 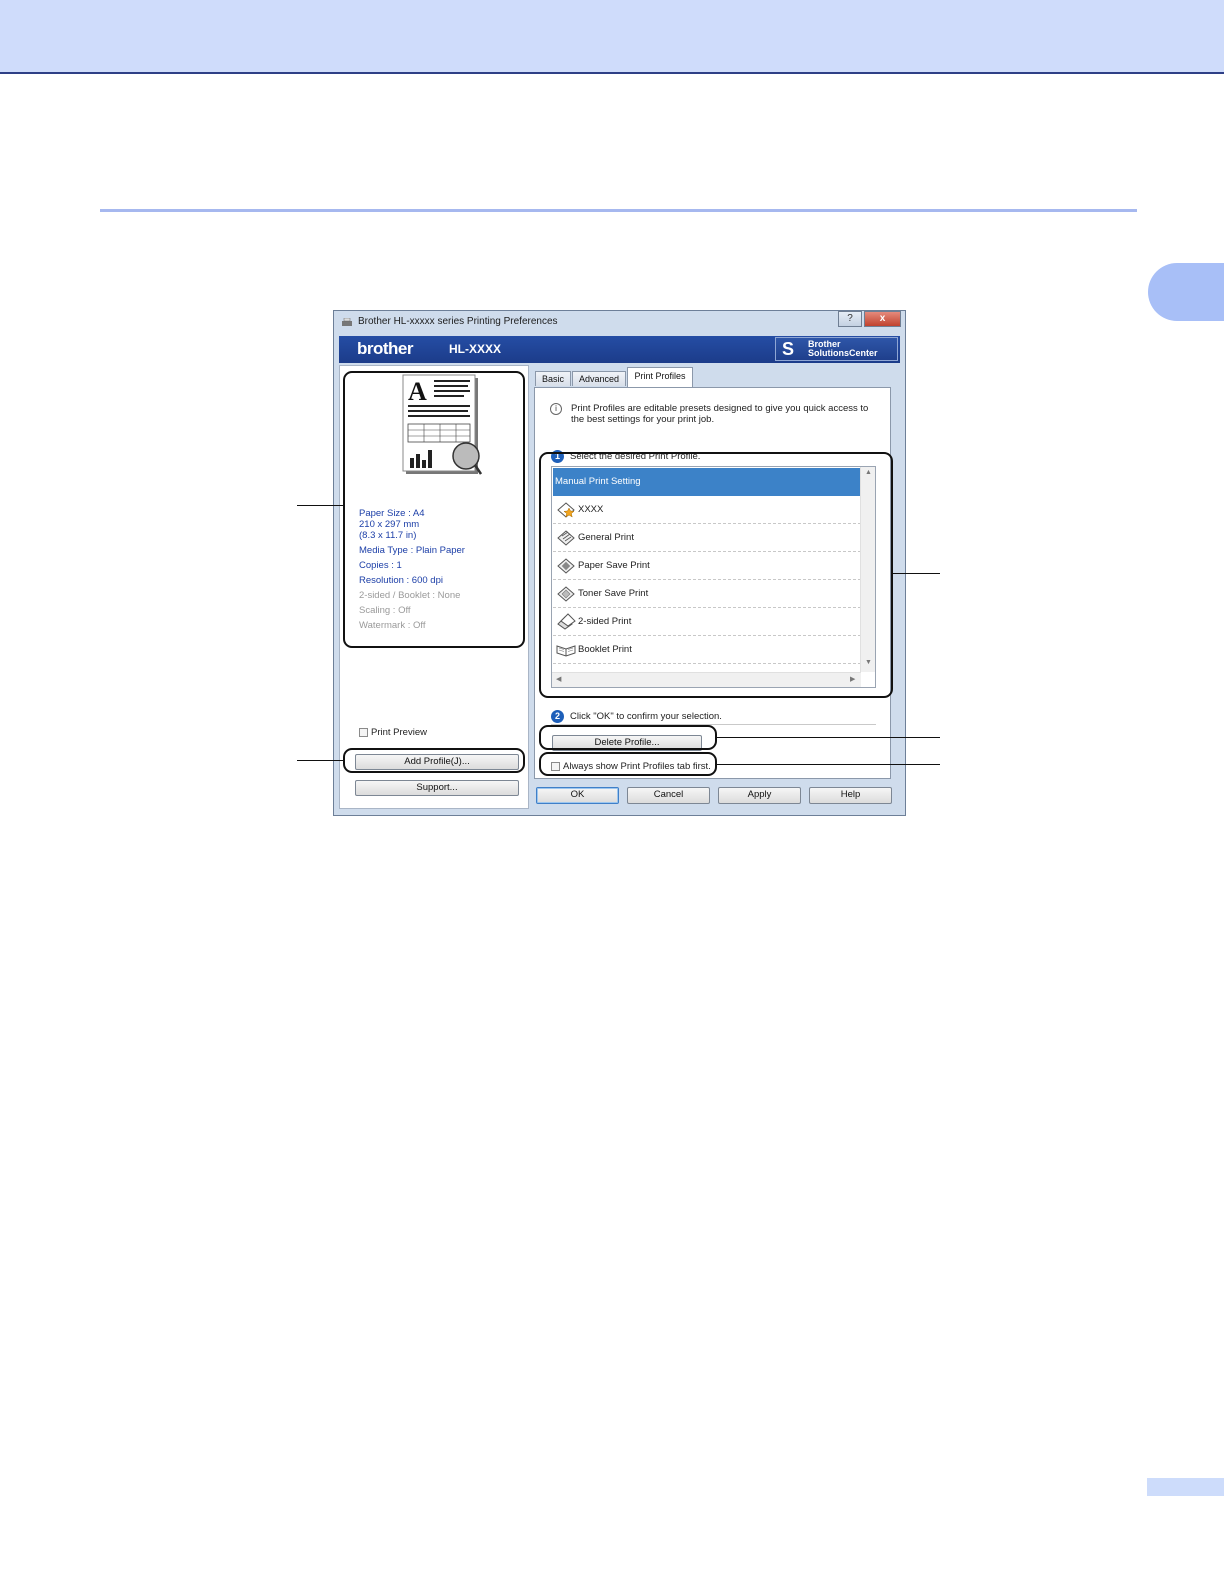 I want to click on close-button: x, so click(x=882, y=319).